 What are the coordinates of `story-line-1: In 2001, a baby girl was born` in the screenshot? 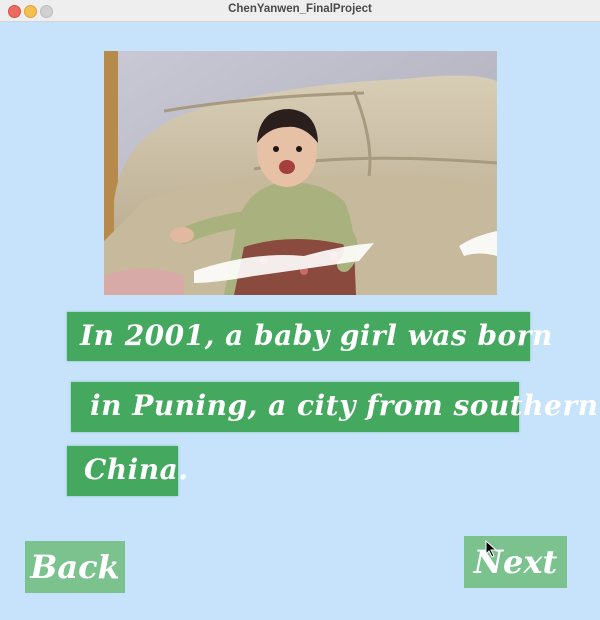 It's located at (316, 335).